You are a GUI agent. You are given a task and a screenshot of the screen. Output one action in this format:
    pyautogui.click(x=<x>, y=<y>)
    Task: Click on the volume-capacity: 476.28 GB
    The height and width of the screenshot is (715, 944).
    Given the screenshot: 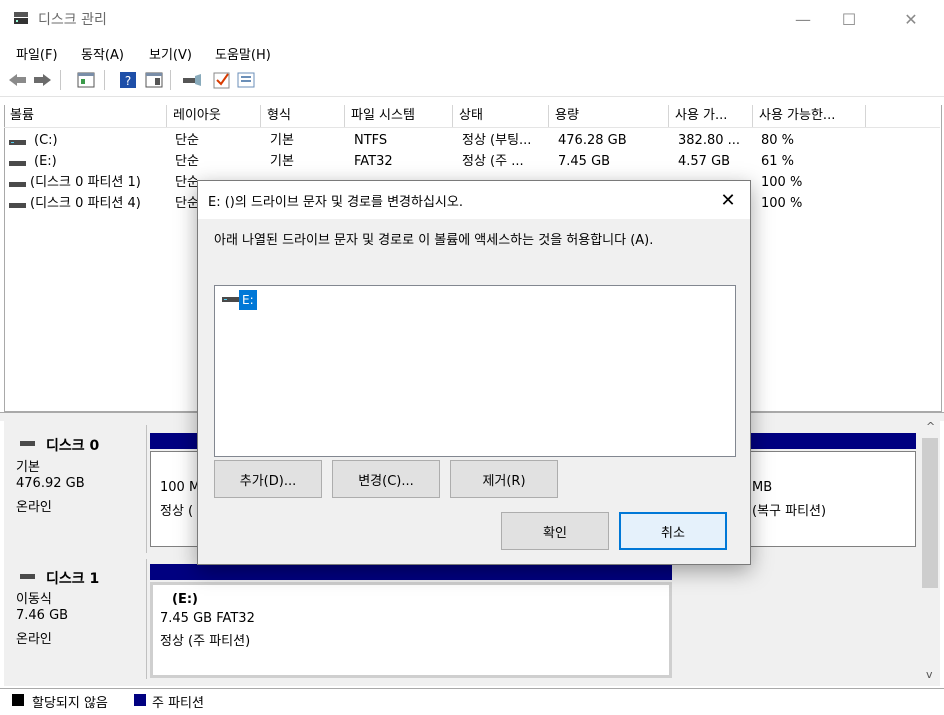 What is the action you would take?
    pyautogui.click(x=592, y=140)
    